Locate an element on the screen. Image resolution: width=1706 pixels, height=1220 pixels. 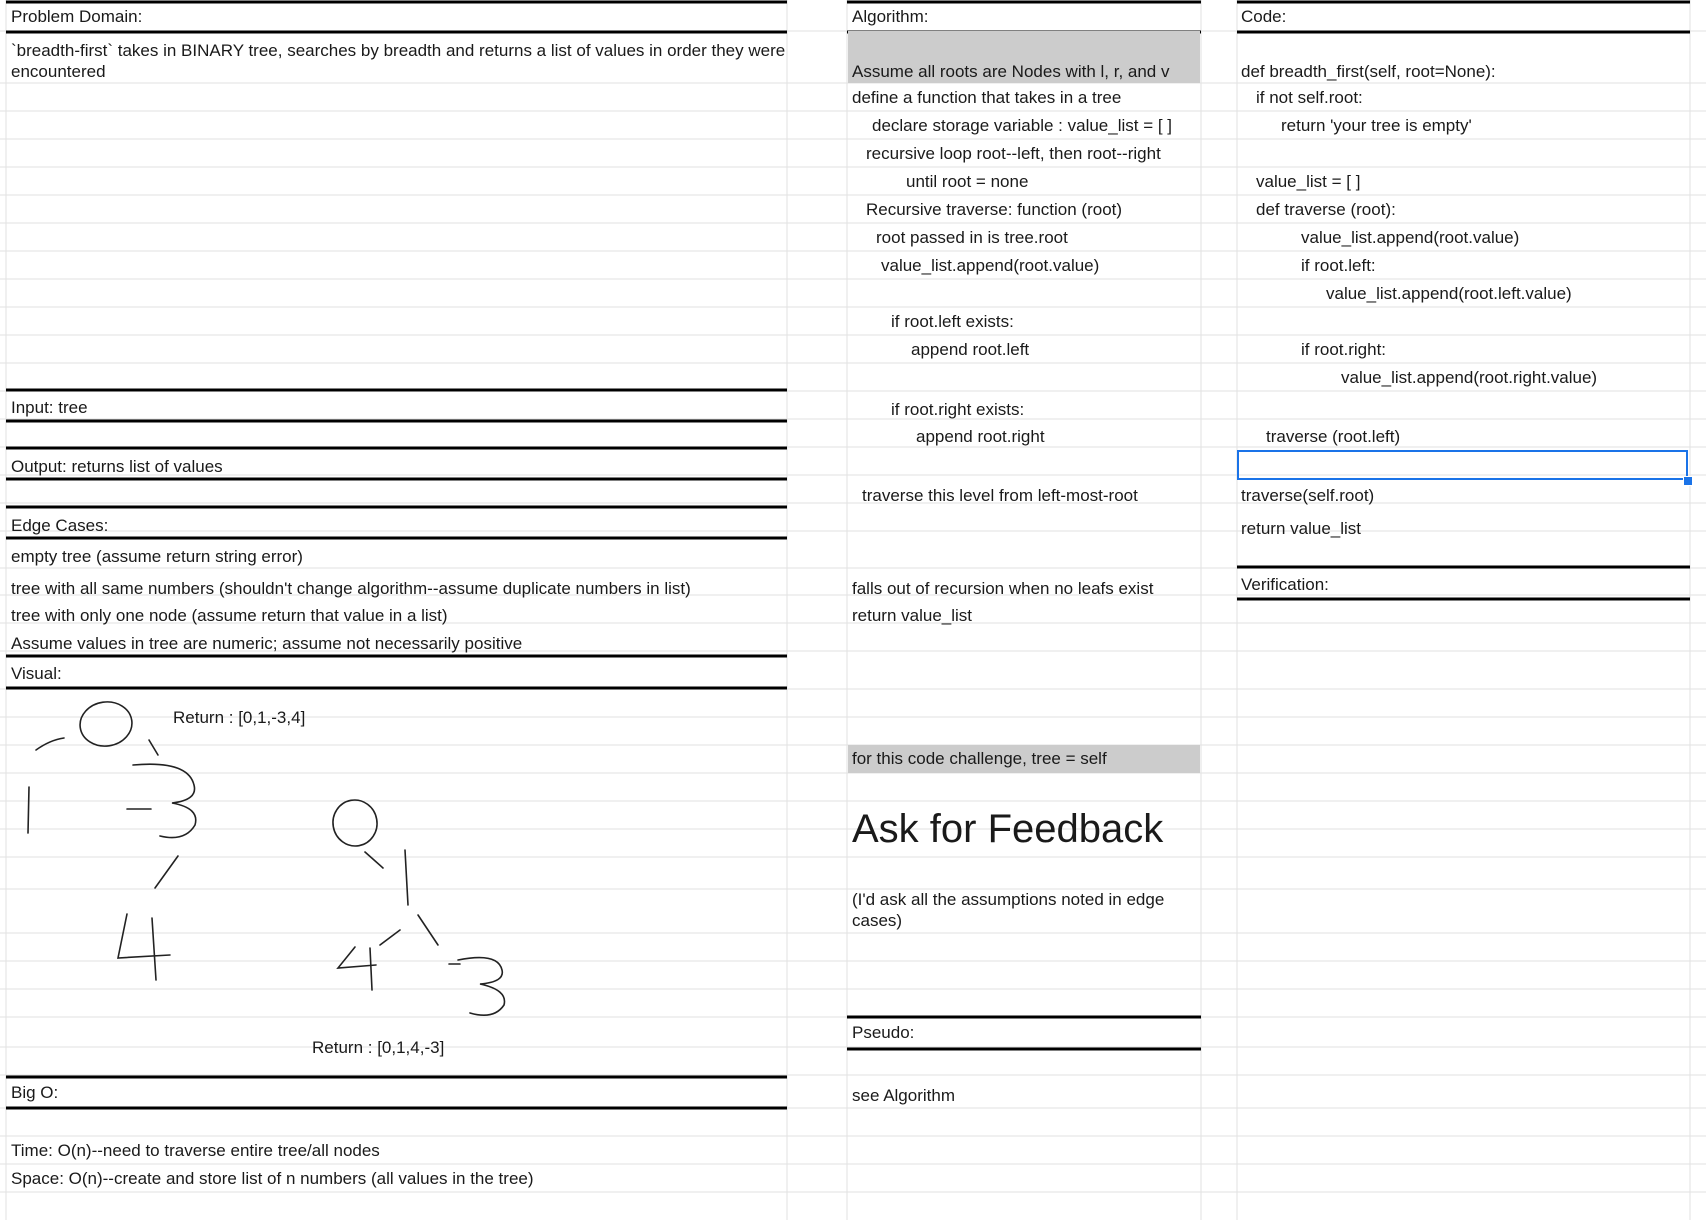
code-line: def breadth_first(self, root=None): is located at coordinates (1368, 71).